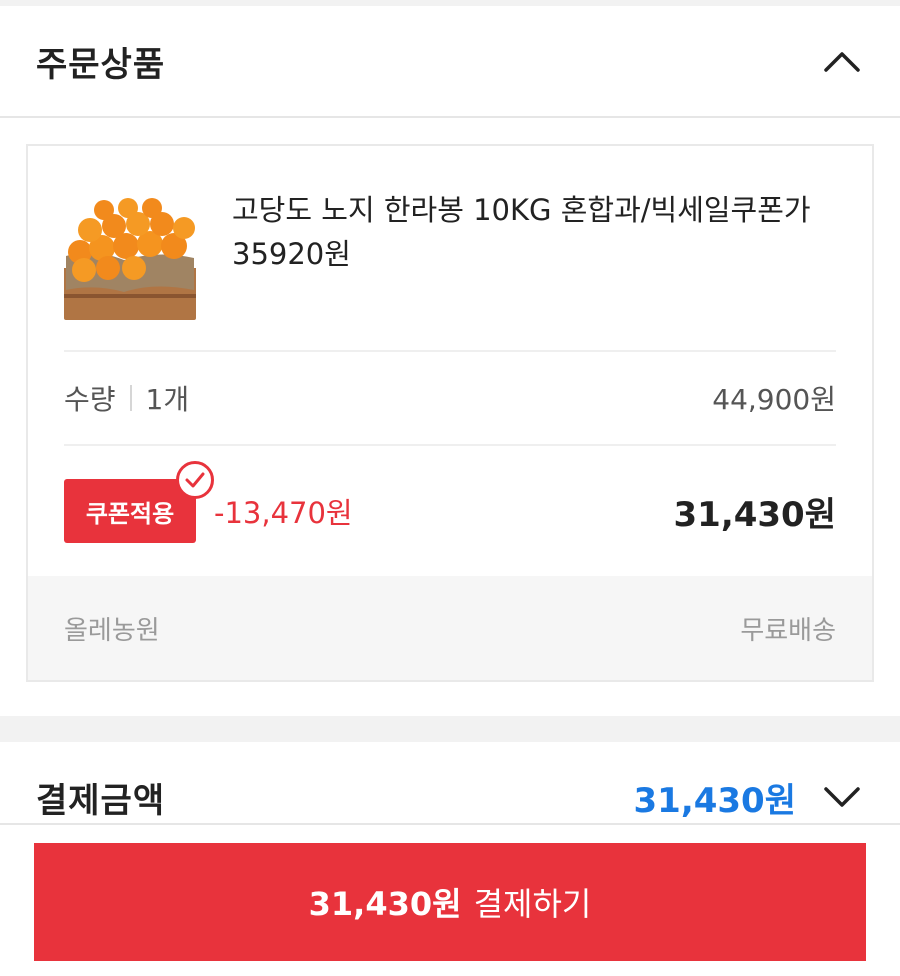 Image resolution: width=900 pixels, height=976 pixels. What do you see at coordinates (167, 399) in the screenshot?
I see `quantity-value: 1개` at bounding box center [167, 399].